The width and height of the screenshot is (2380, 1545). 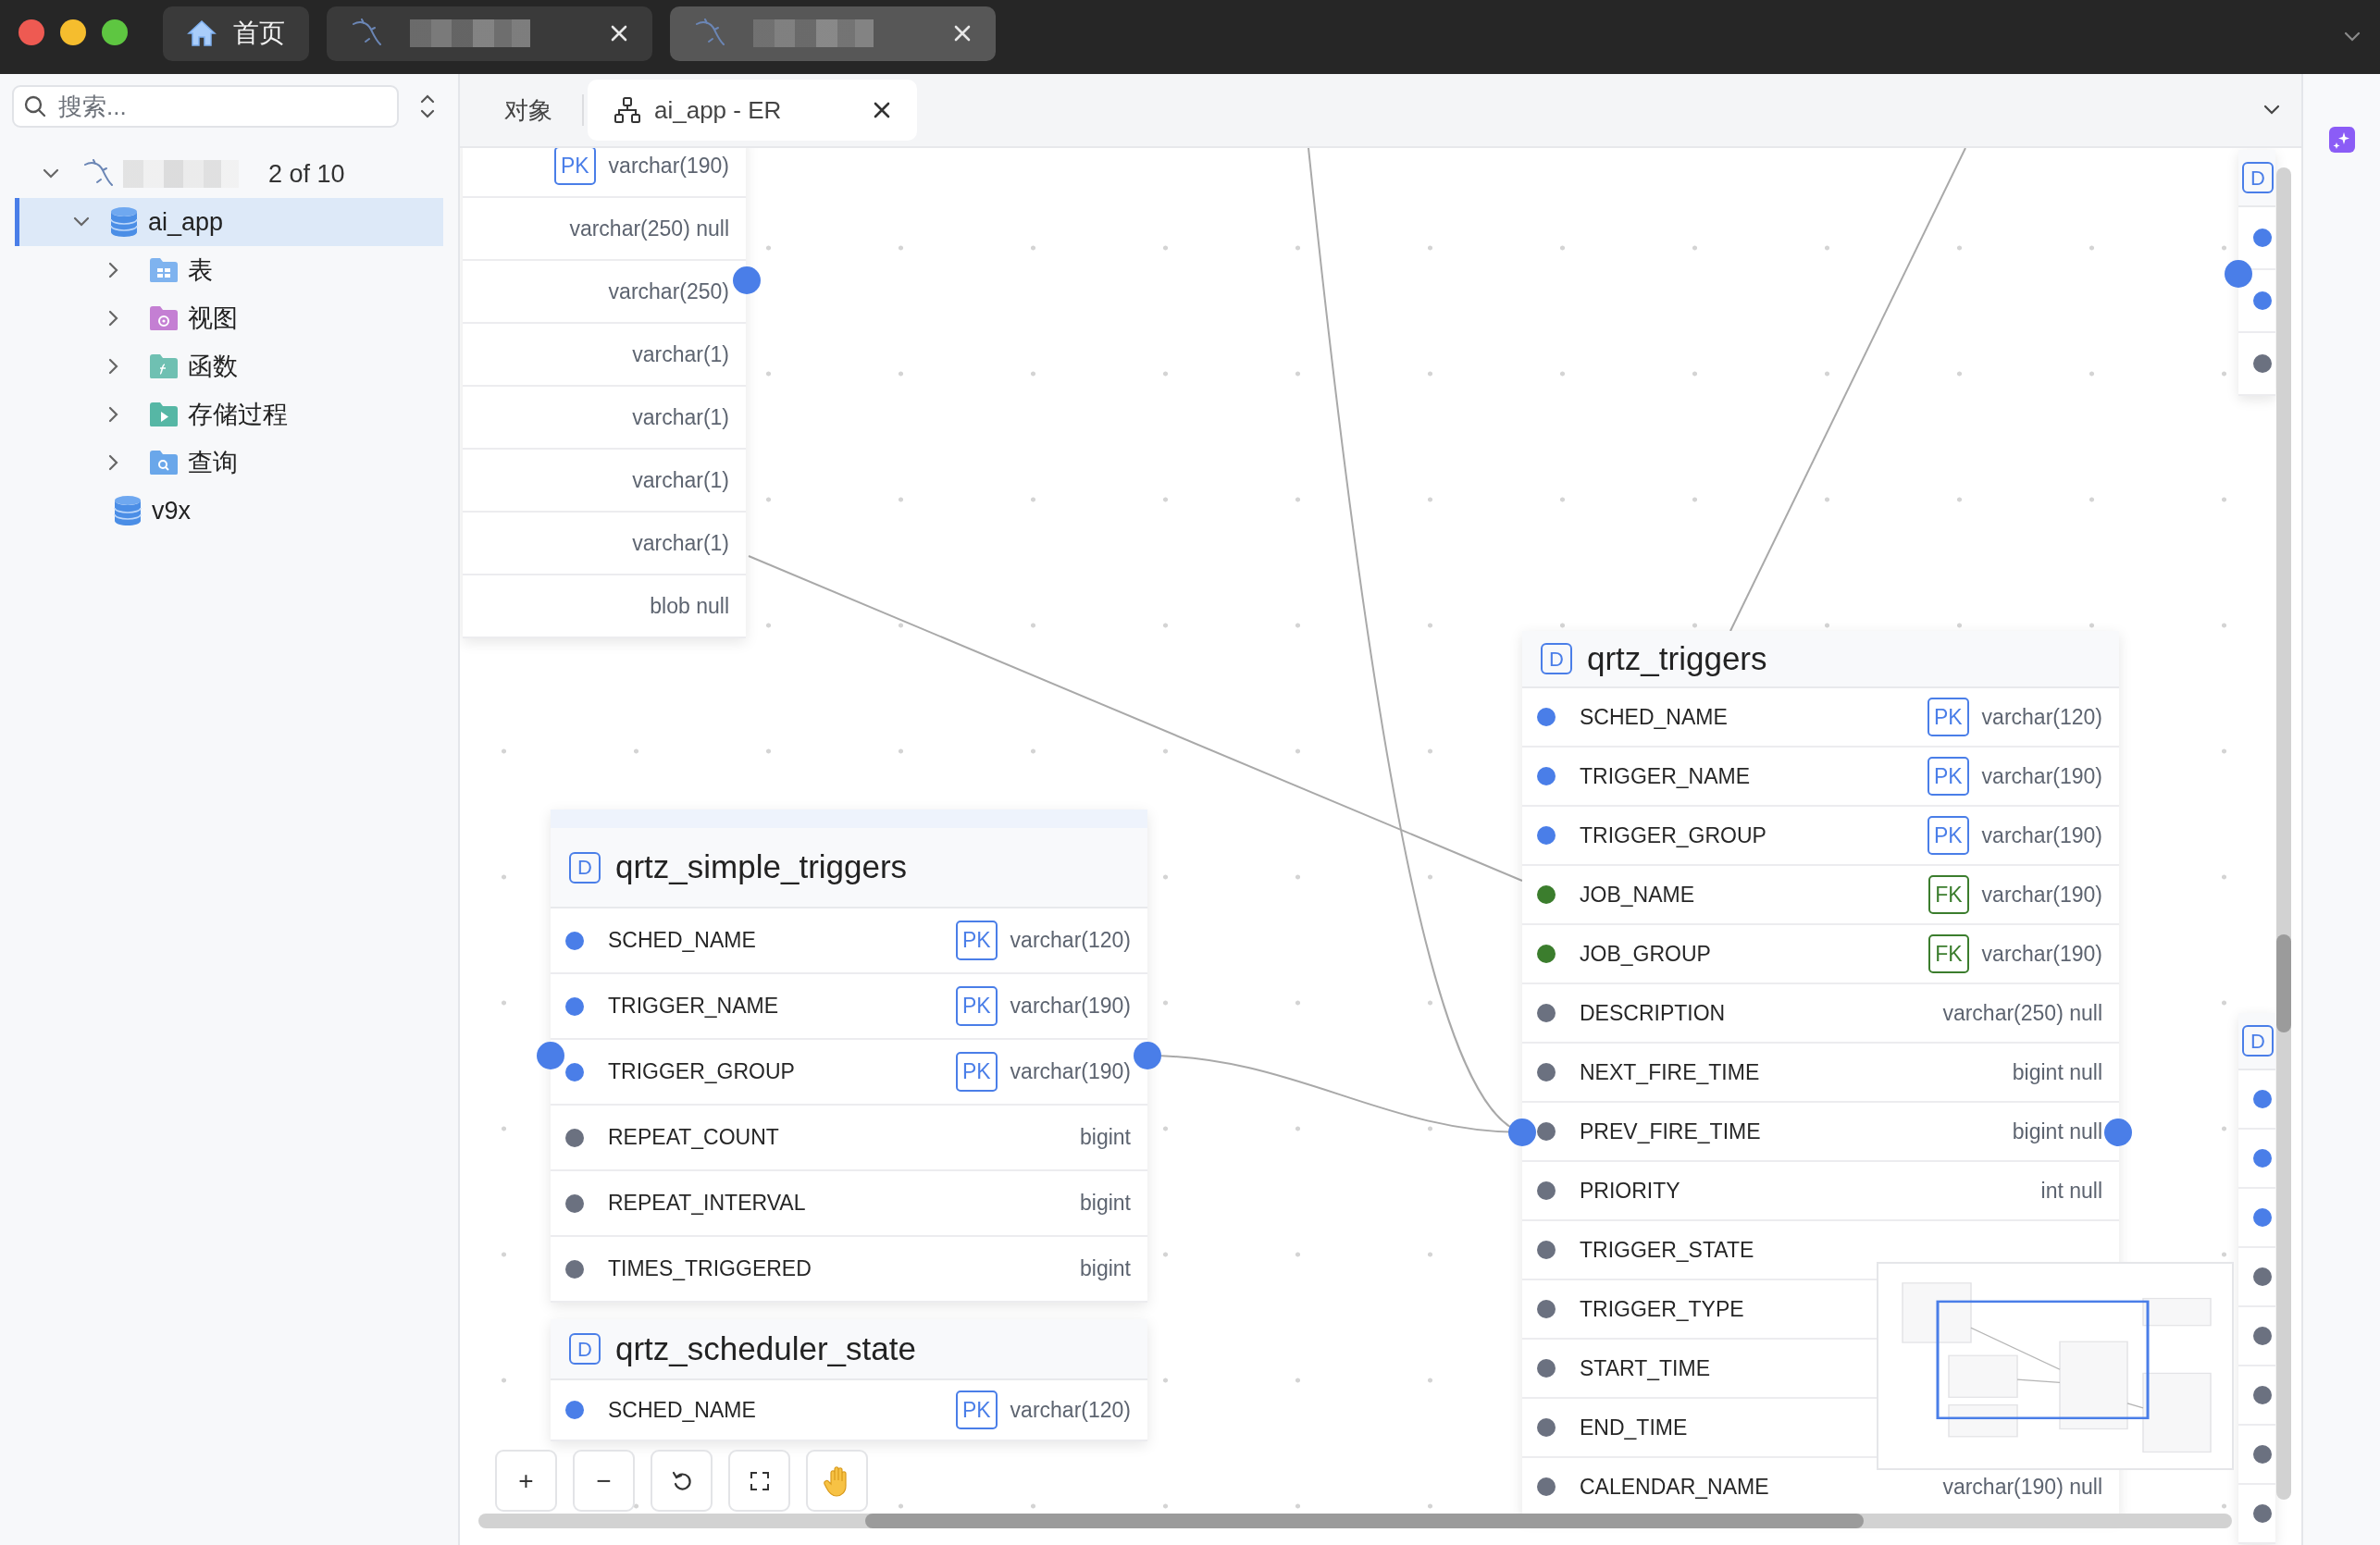 What do you see at coordinates (1670, 1072) in the screenshot?
I see `column-name: NEXT_FIRE_TIME` at bounding box center [1670, 1072].